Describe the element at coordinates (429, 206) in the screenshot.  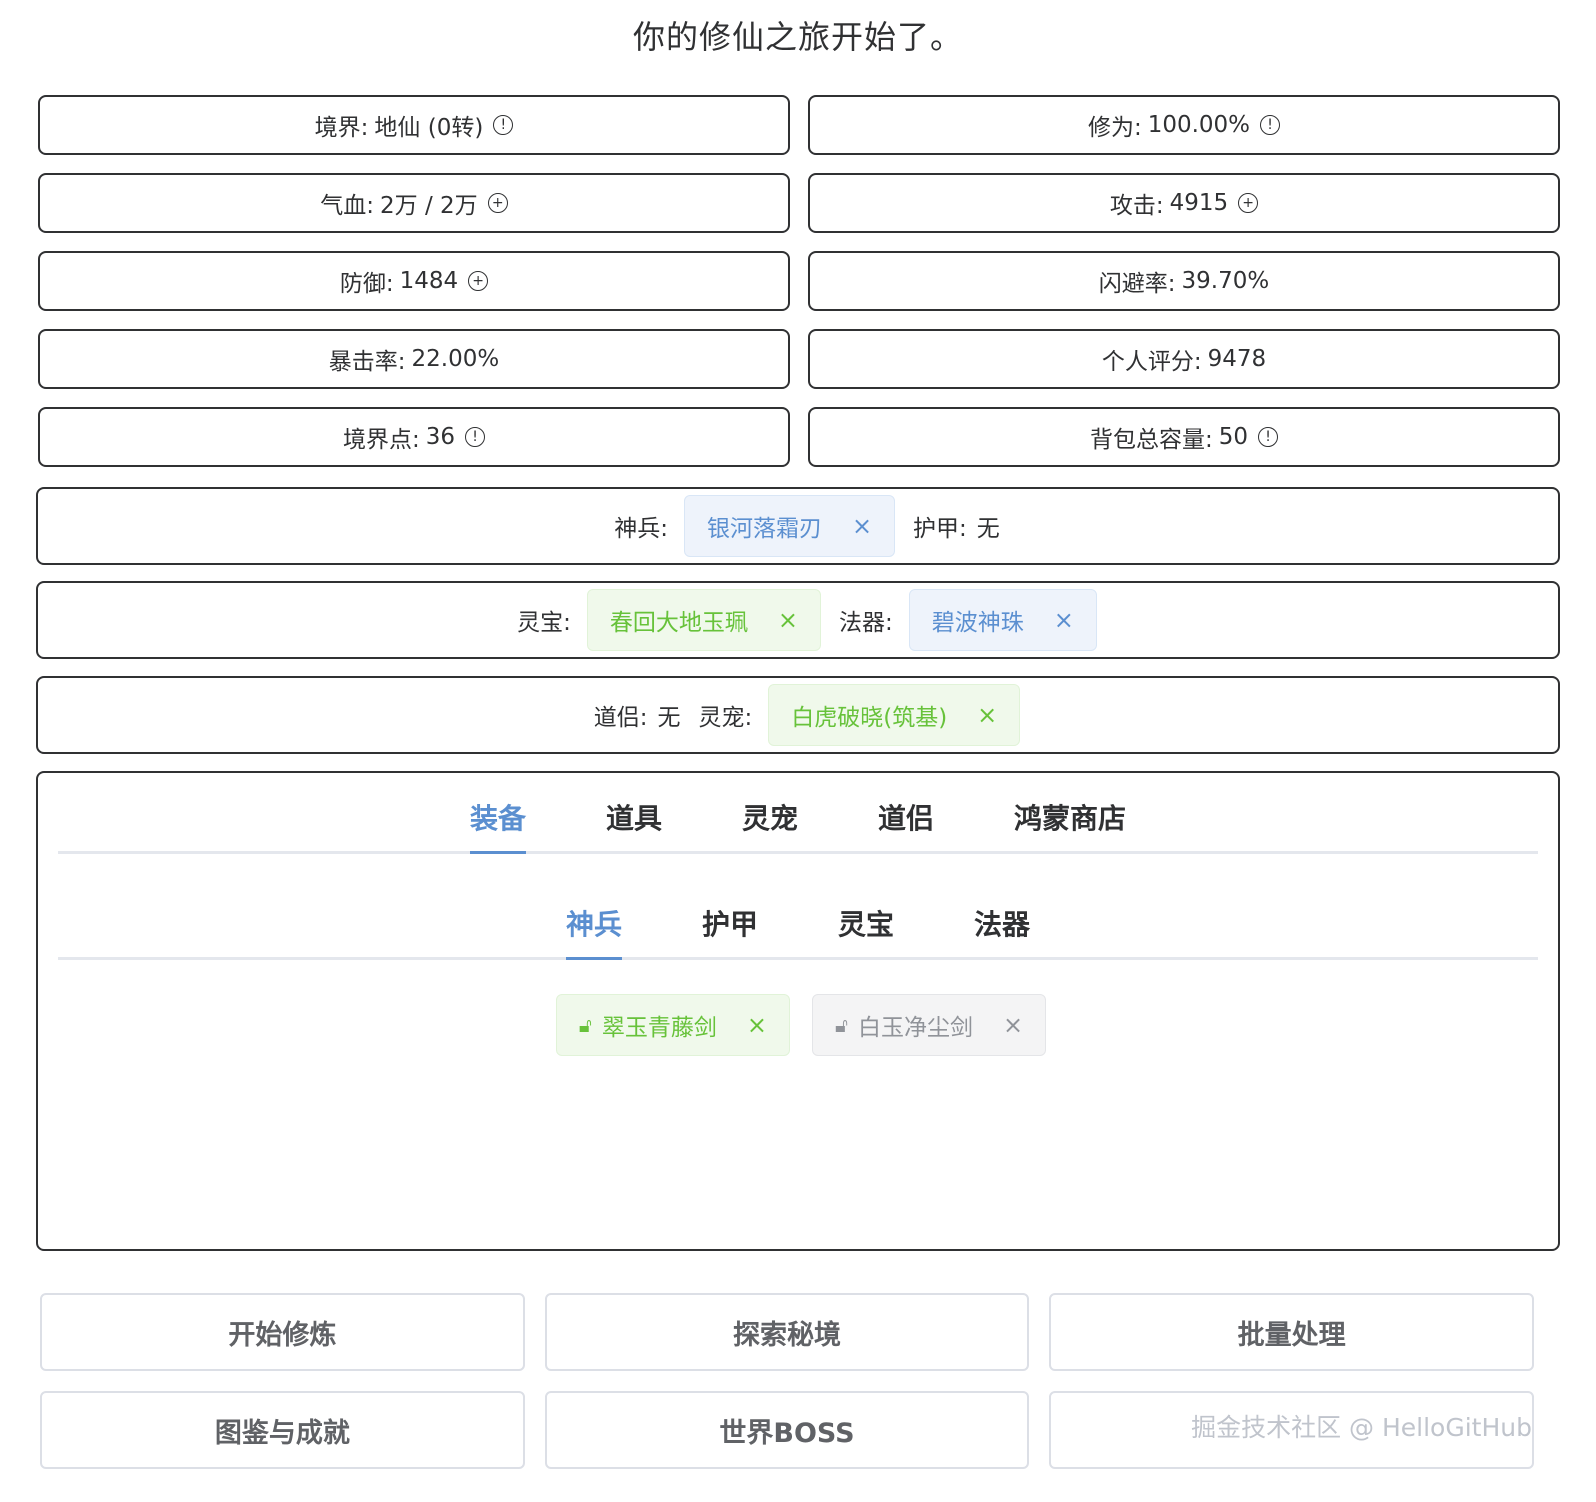
I see `stat-value: 2万 / 2万` at that location.